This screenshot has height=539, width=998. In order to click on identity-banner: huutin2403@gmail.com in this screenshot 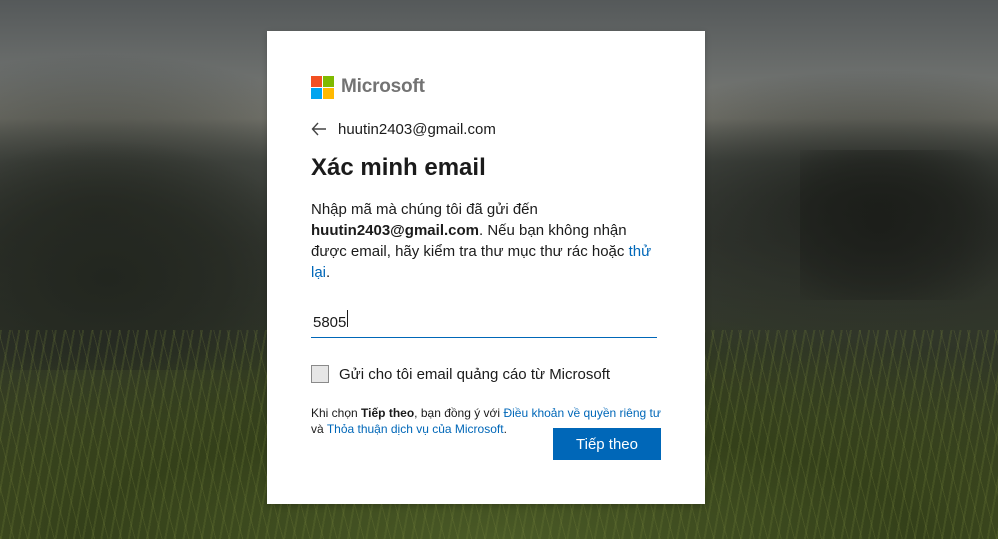, I will do `click(486, 129)`.